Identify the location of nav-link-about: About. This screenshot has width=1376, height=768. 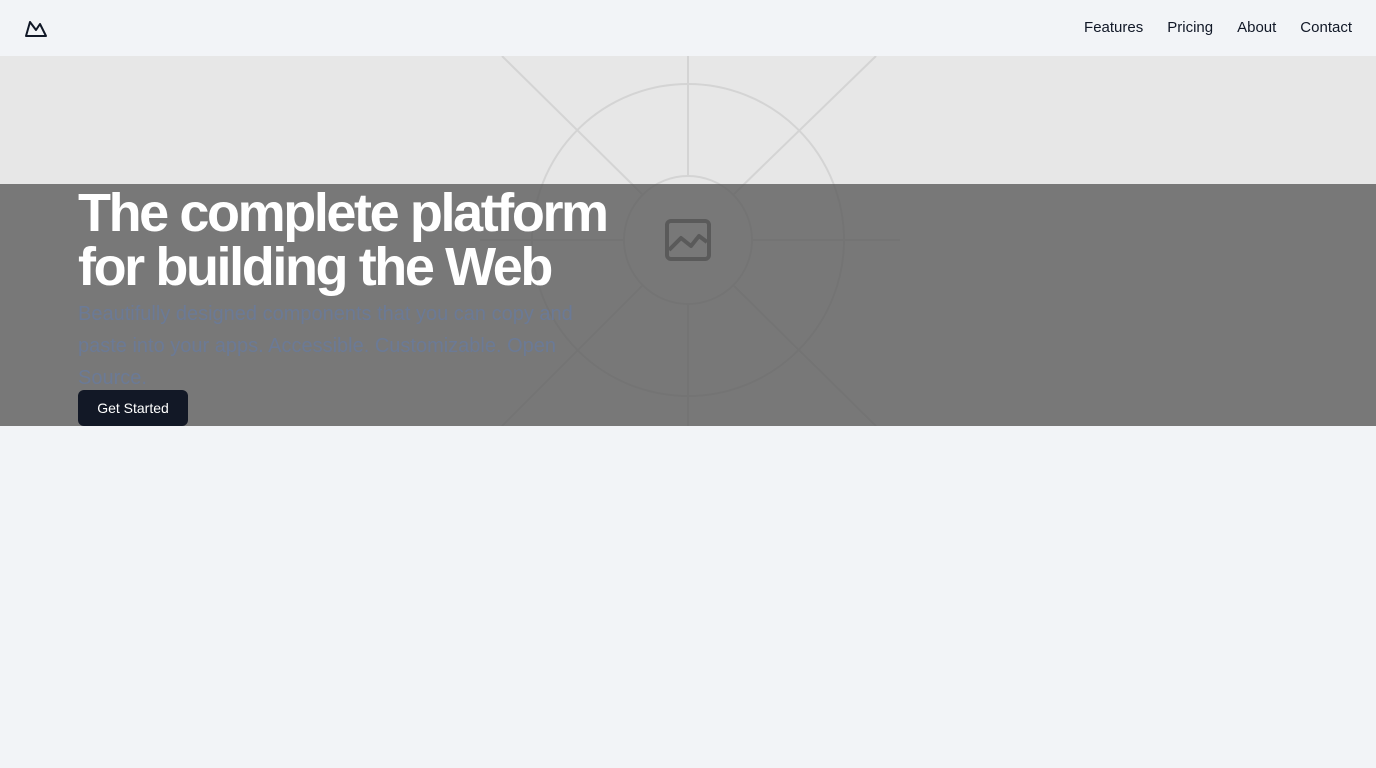
(1256, 28).